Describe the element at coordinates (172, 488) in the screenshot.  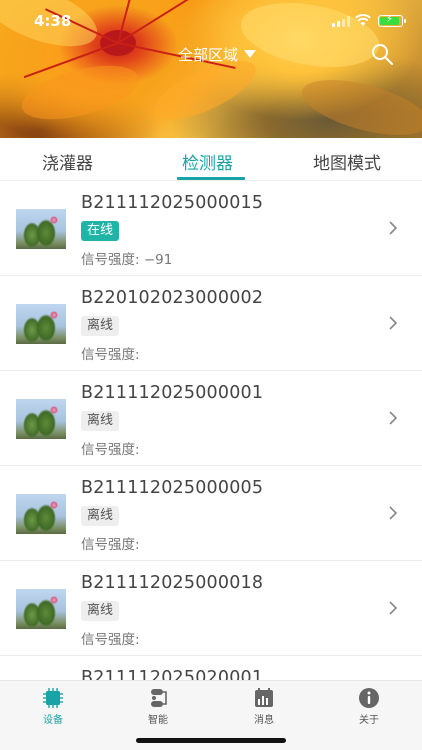
I see `device-id: B211112025000005` at that location.